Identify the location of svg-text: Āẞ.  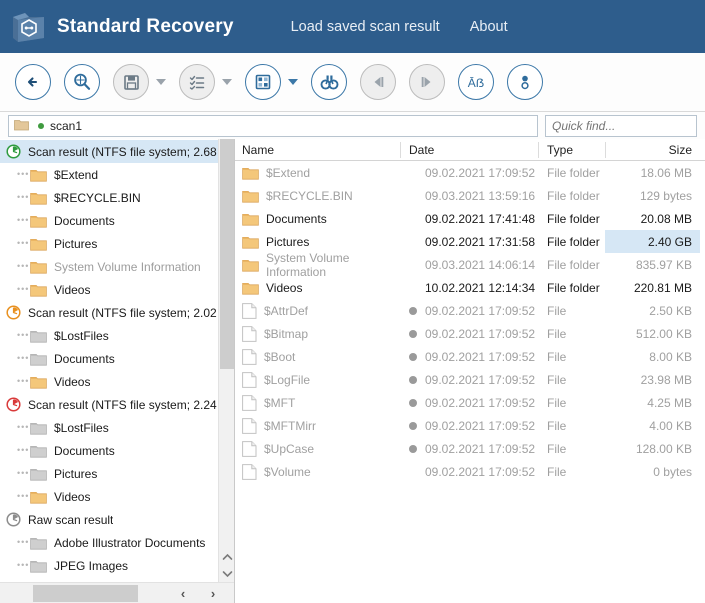
(476, 83).